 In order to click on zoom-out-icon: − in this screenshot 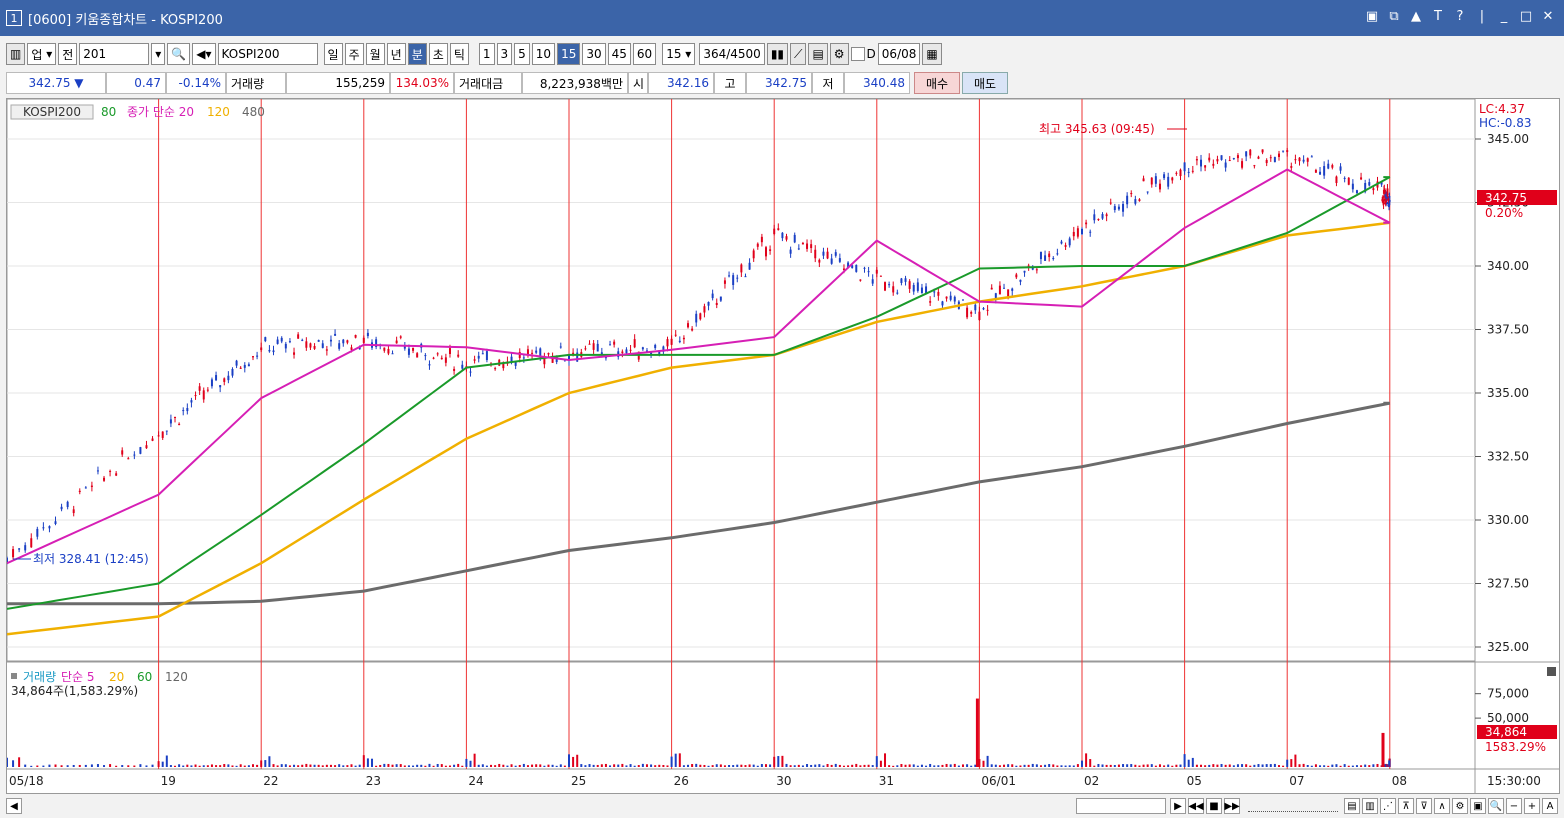, I will do `click(1514, 806)`.